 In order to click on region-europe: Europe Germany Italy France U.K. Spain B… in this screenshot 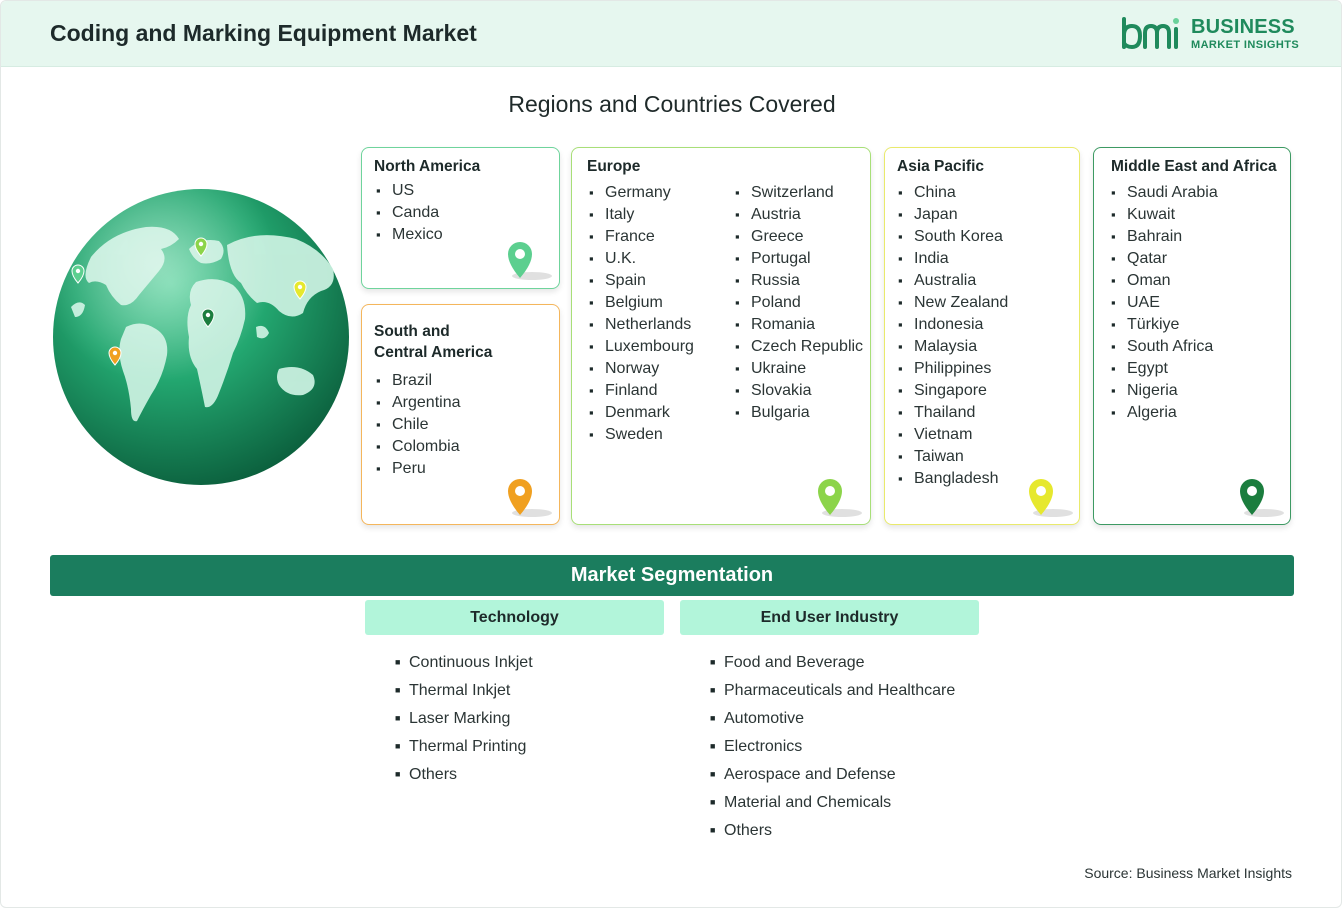, I will do `click(721, 336)`.